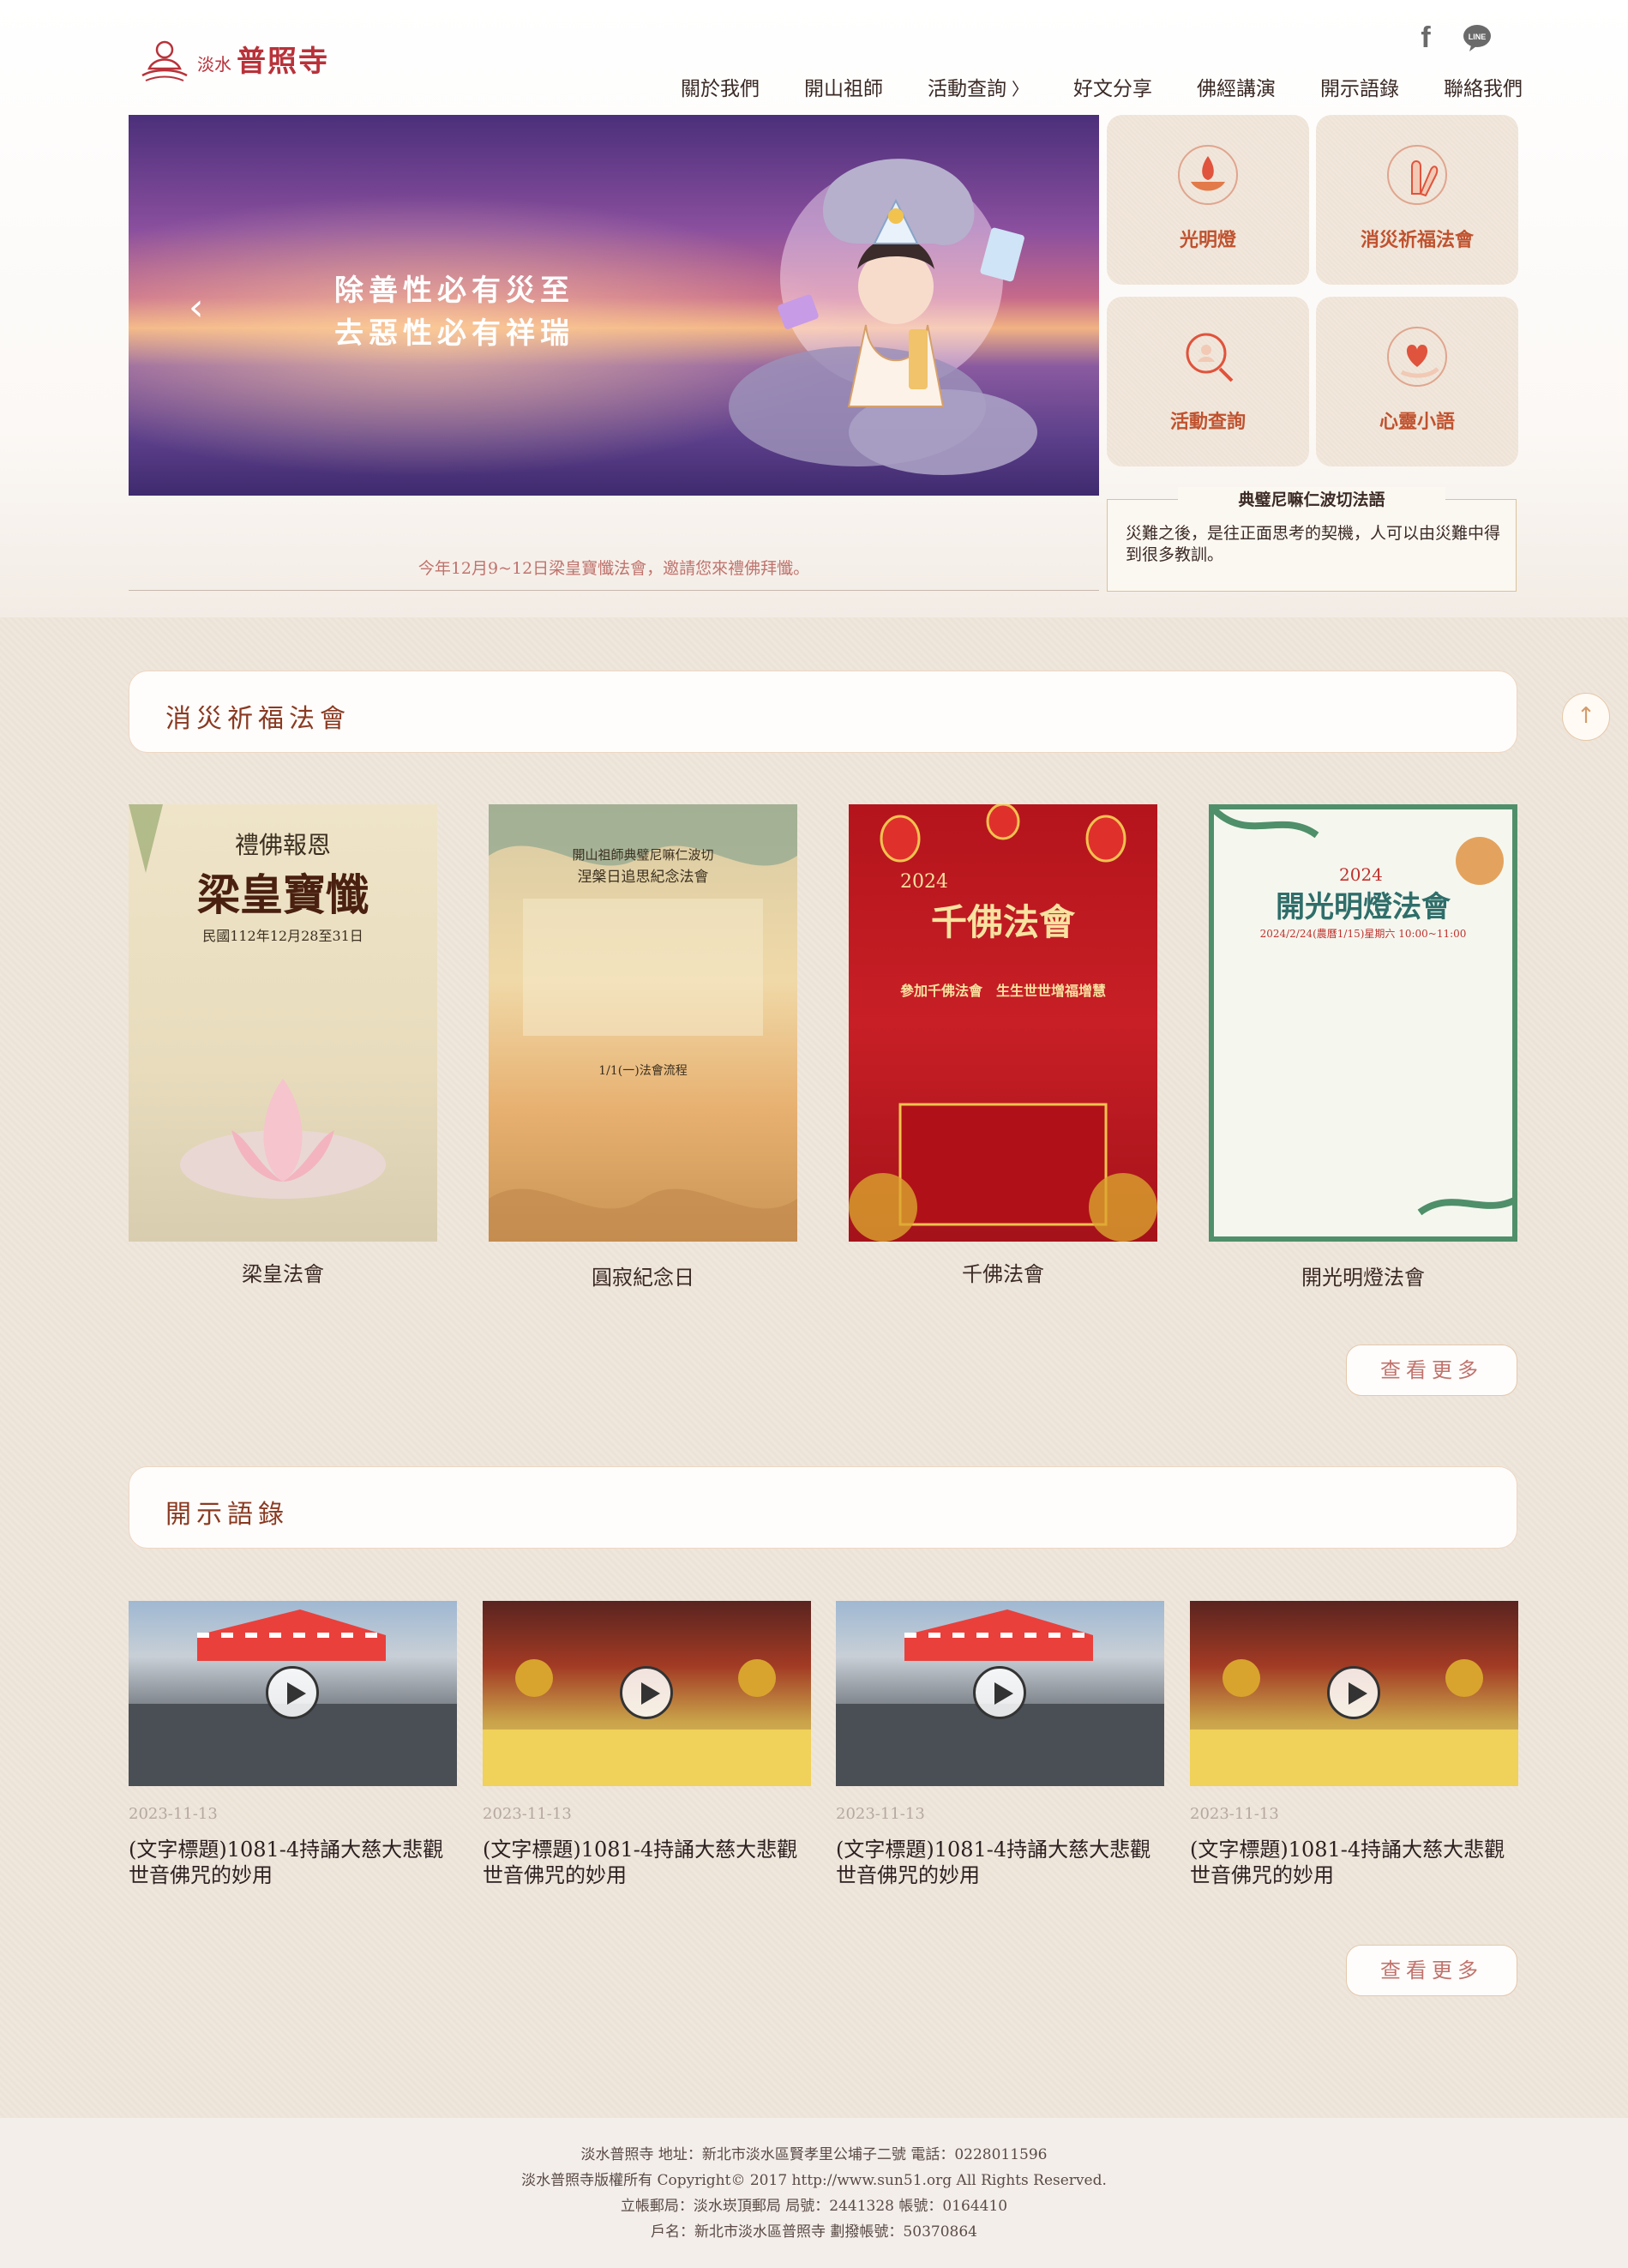  What do you see at coordinates (283, 1023) in the screenshot?
I see `poster-liangwang: 禮佛報恩 梁皇寶懺 民國112年12月28至31日` at bounding box center [283, 1023].